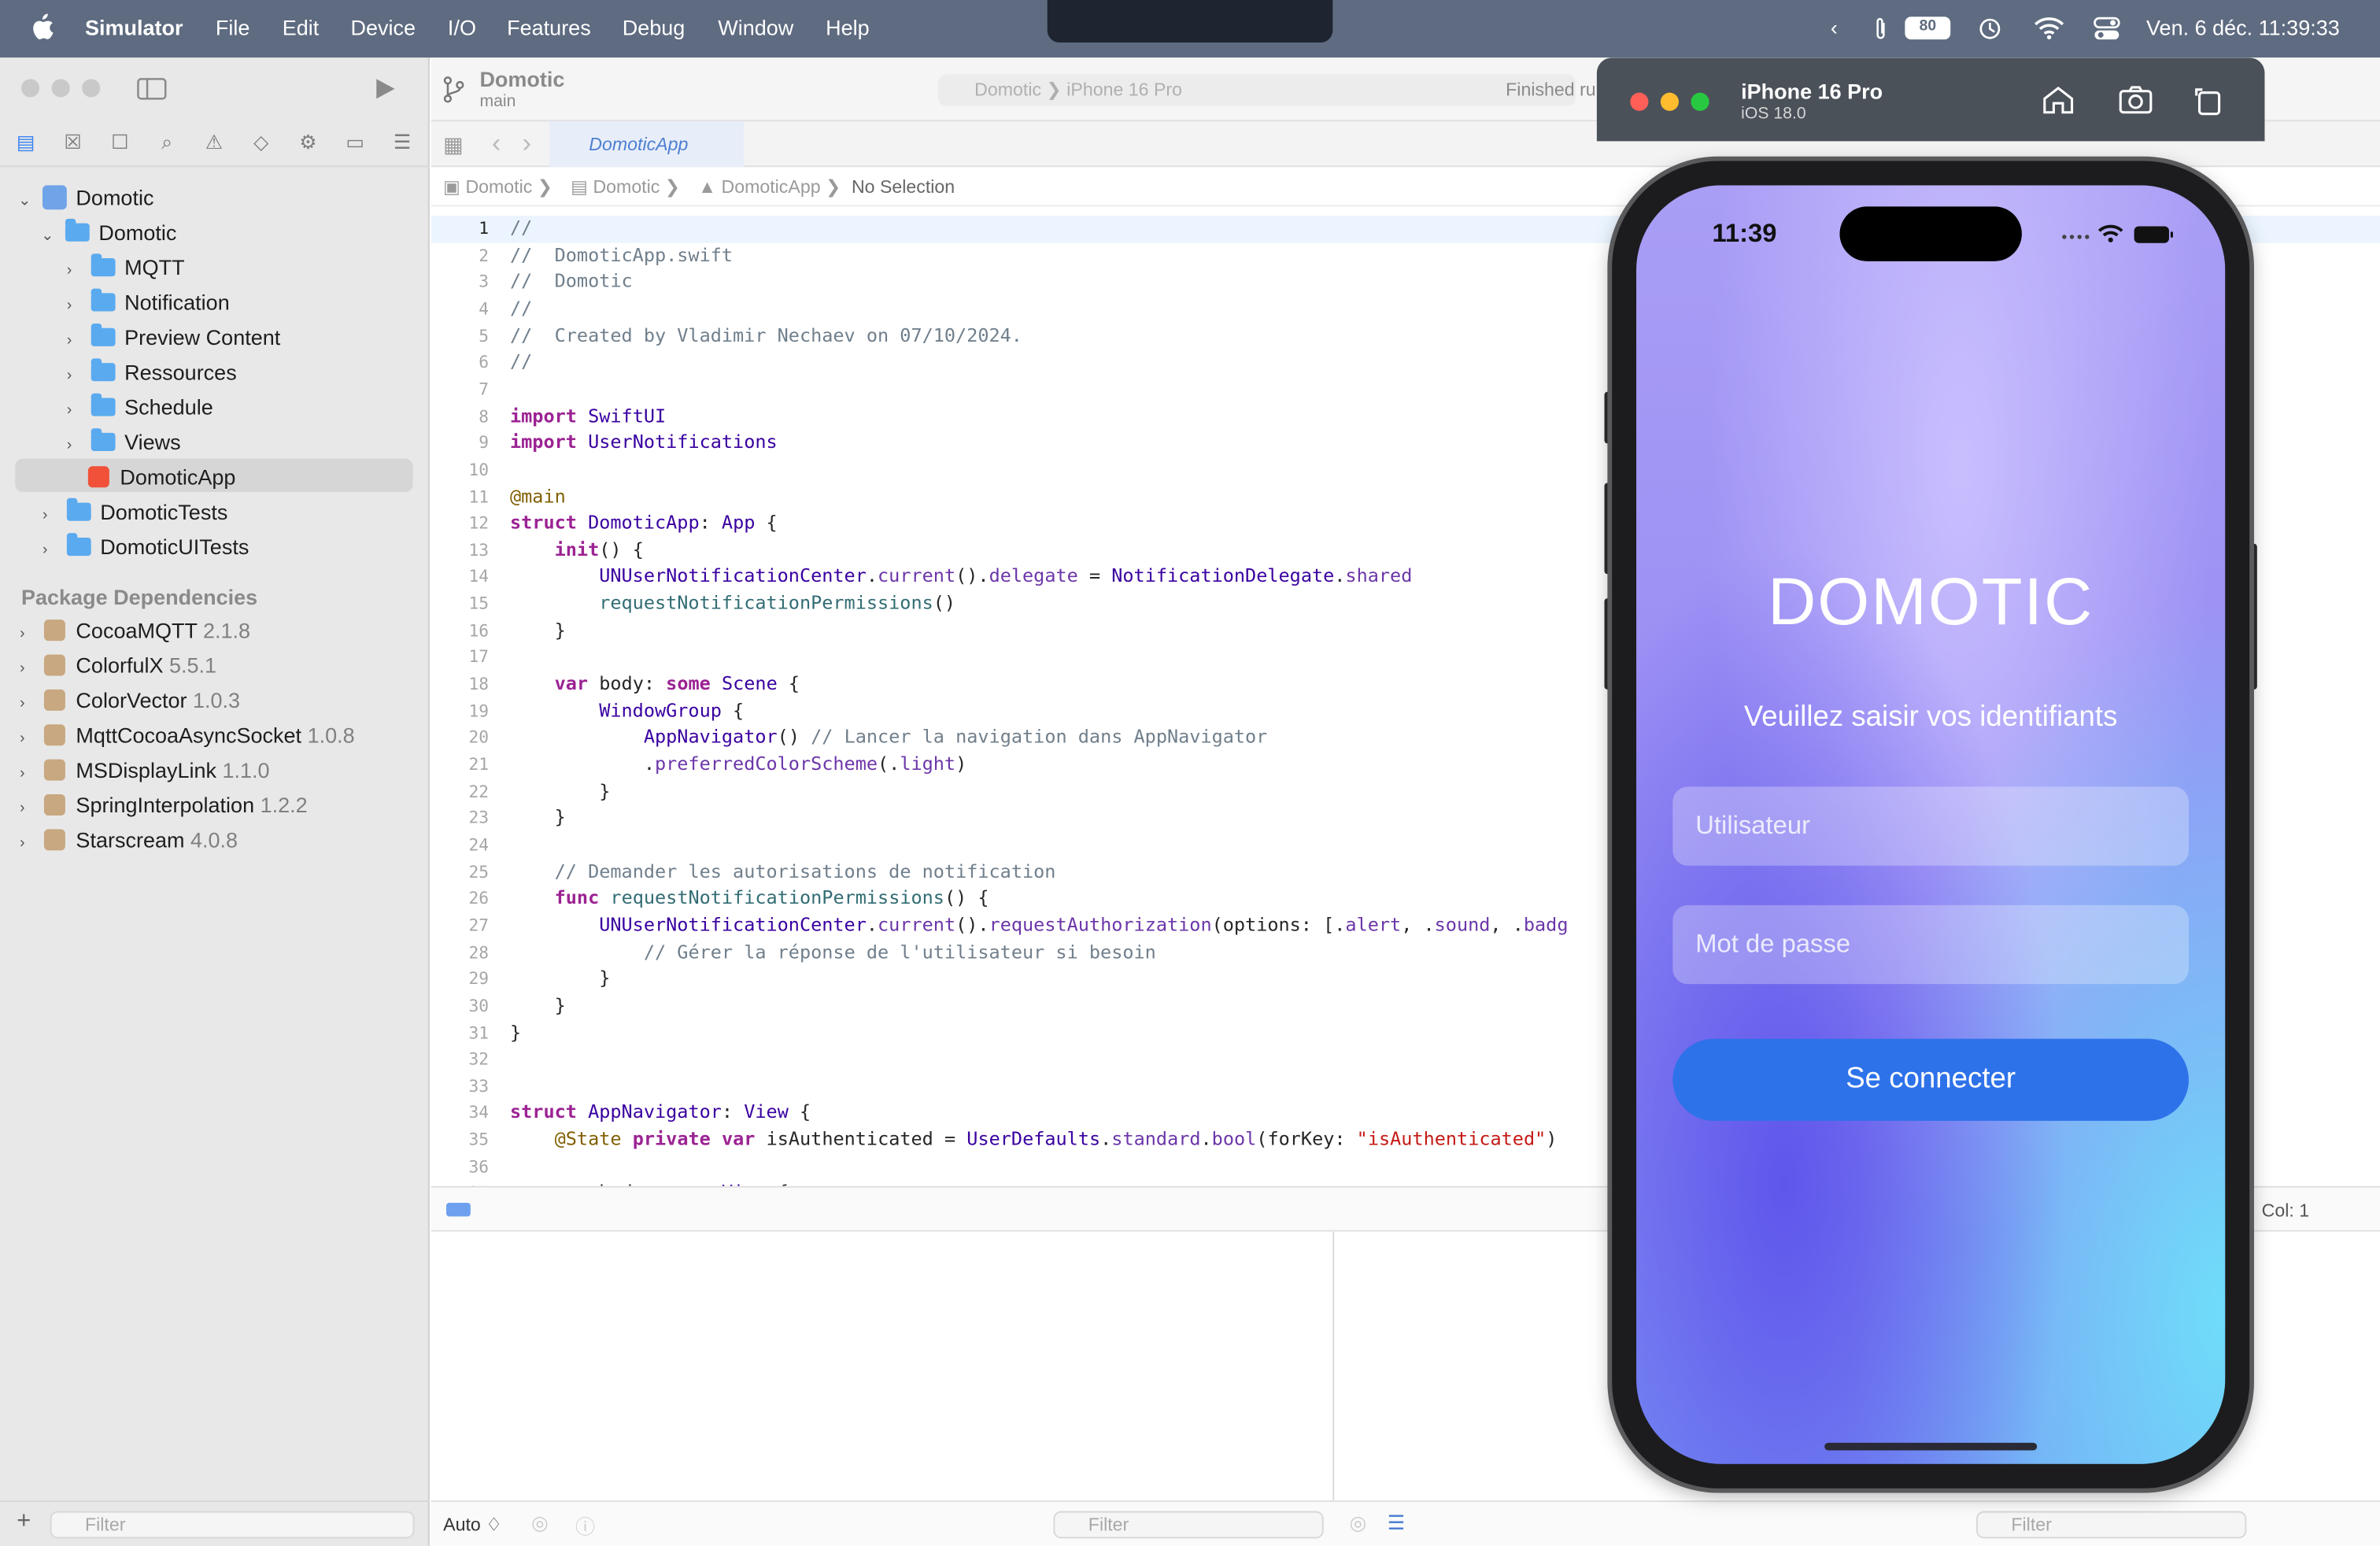 This screenshot has height=1546, width=2380. Describe the element at coordinates (402, 143) in the screenshot. I see `report-icon: ☰` at that location.